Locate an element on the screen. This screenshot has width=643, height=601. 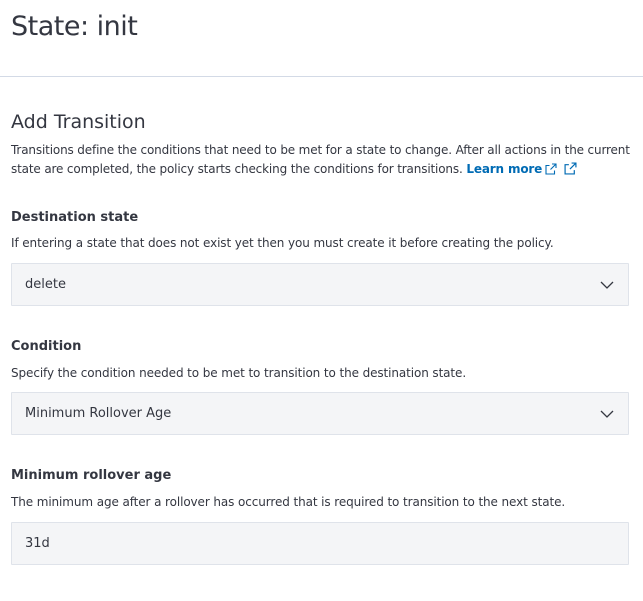
learn-more-link: Learn more is located at coordinates (511, 169).